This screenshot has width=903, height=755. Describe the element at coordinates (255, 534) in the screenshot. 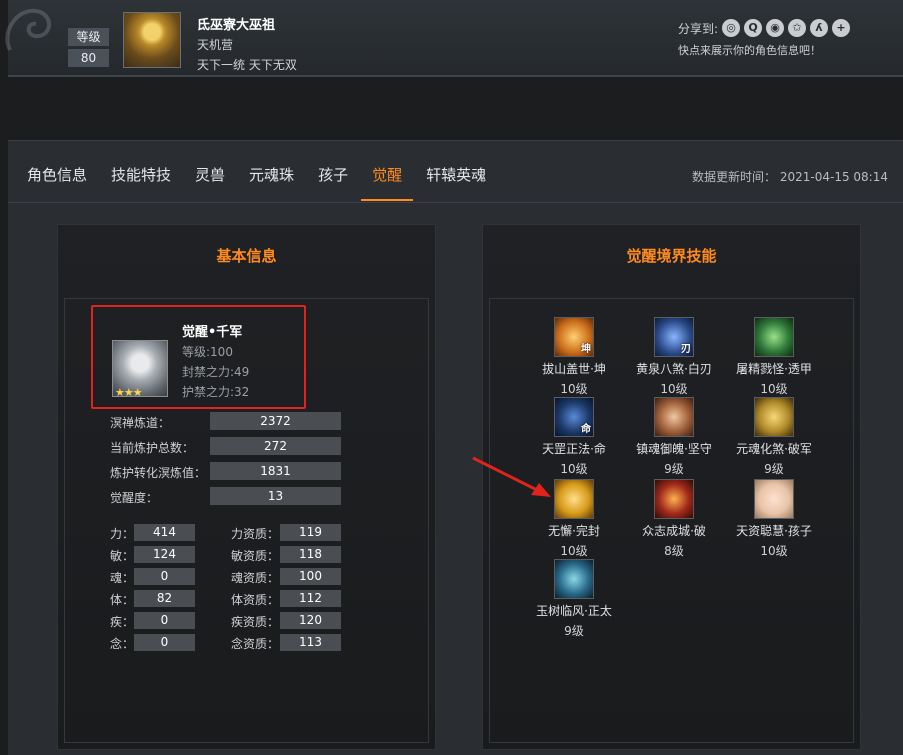

I see `stat-label: 力资质：` at that location.